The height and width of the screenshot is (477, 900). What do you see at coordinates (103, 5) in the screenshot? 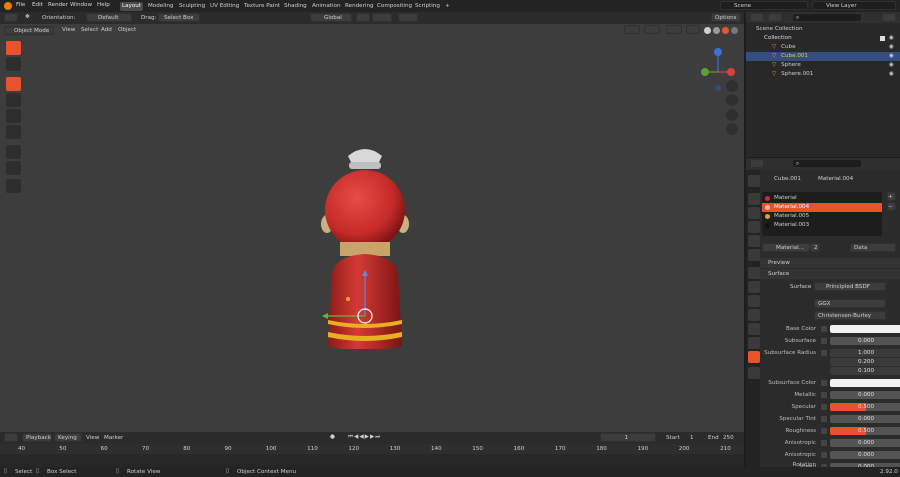
I see `menu-help: Help` at bounding box center [103, 5].